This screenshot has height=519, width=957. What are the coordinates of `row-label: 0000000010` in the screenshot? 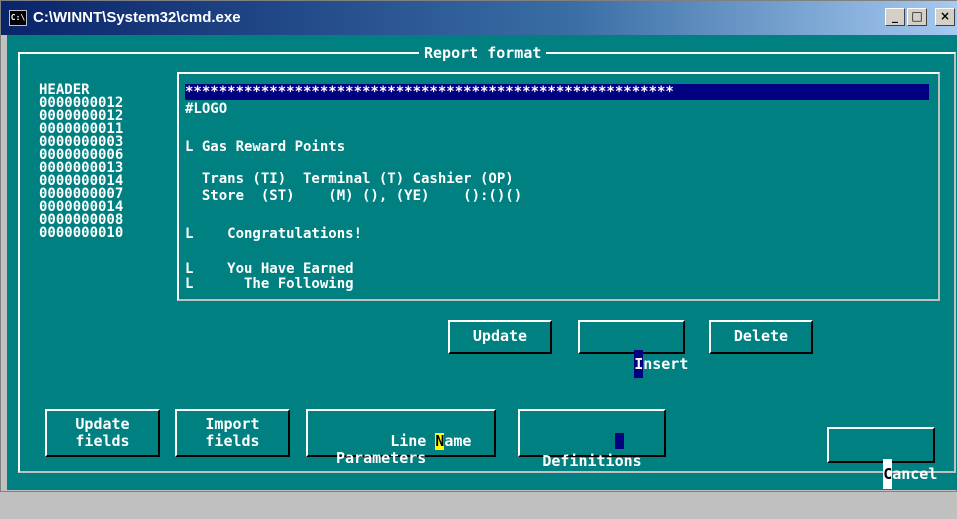 It's located at (81, 233).